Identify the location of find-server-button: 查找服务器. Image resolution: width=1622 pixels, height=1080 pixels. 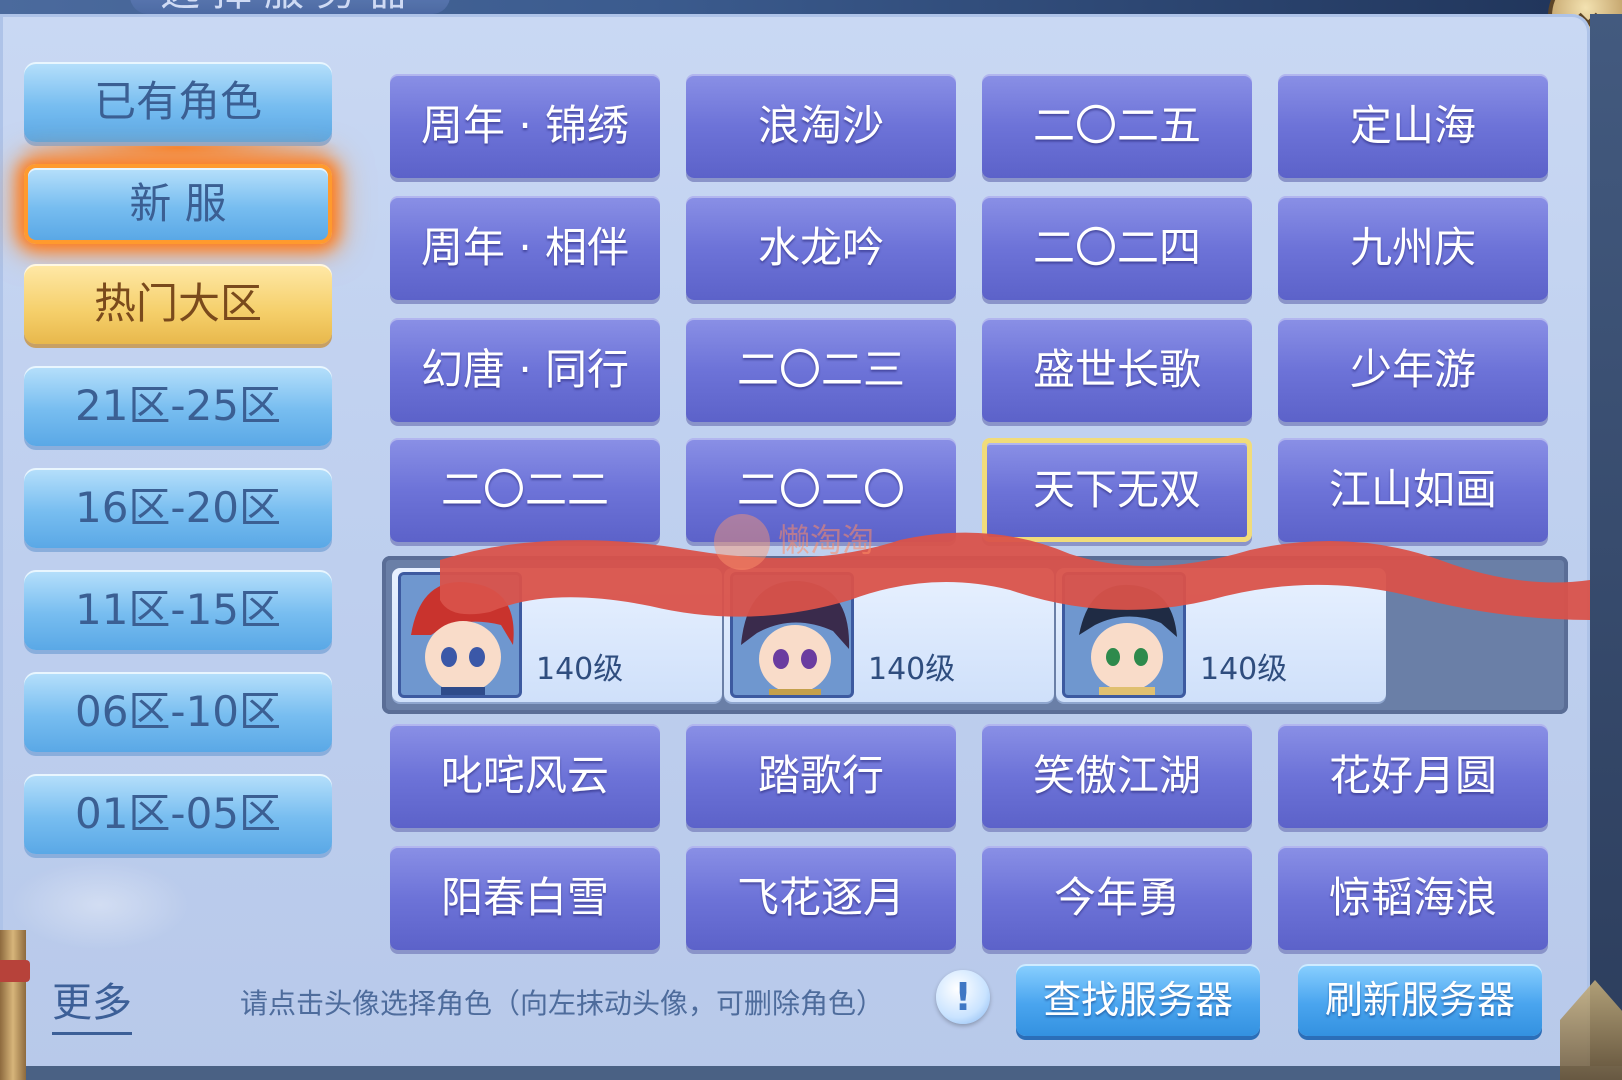
(1138, 1000).